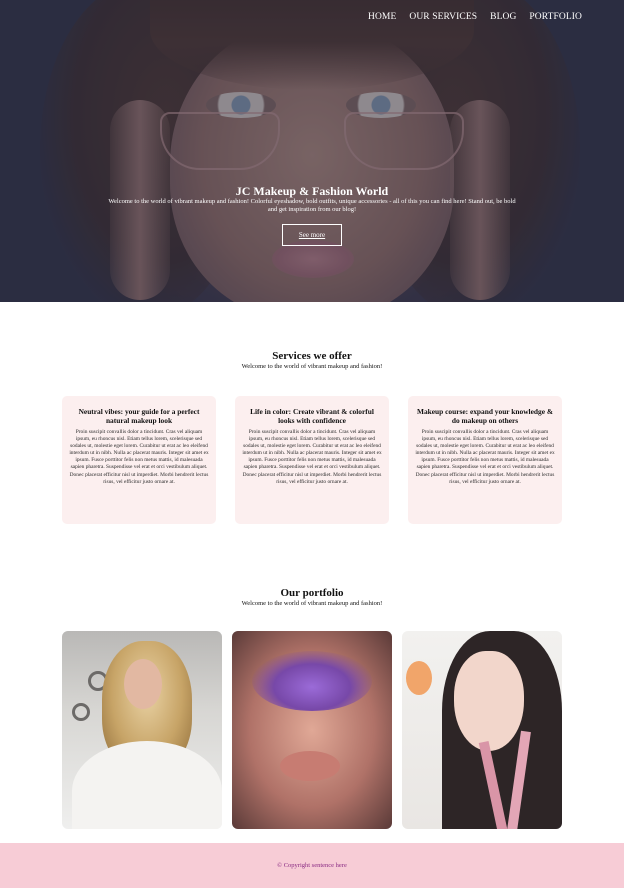  What do you see at coordinates (147, 785) in the screenshot?
I see `photo-robe` at bounding box center [147, 785].